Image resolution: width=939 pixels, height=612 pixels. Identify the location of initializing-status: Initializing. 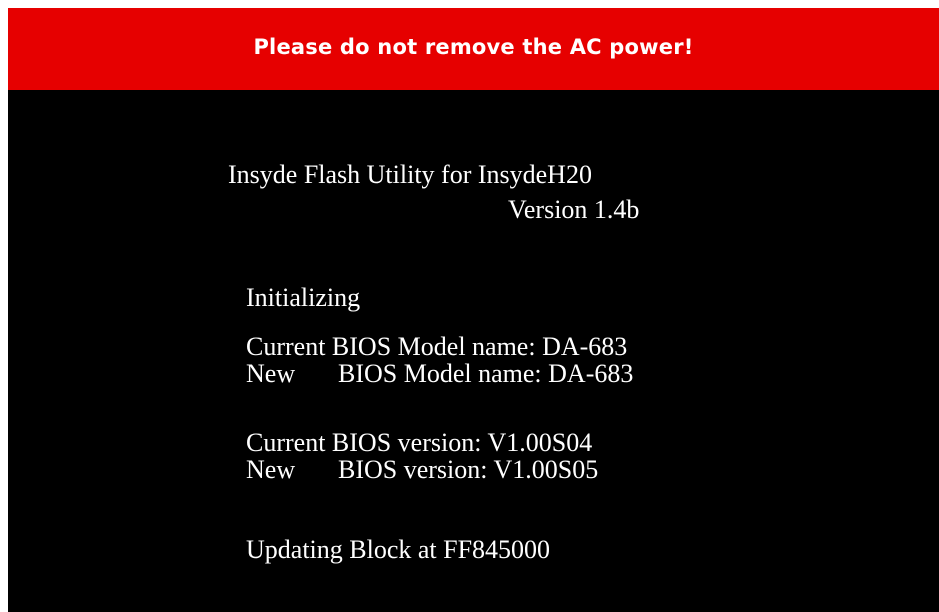
(303, 297).